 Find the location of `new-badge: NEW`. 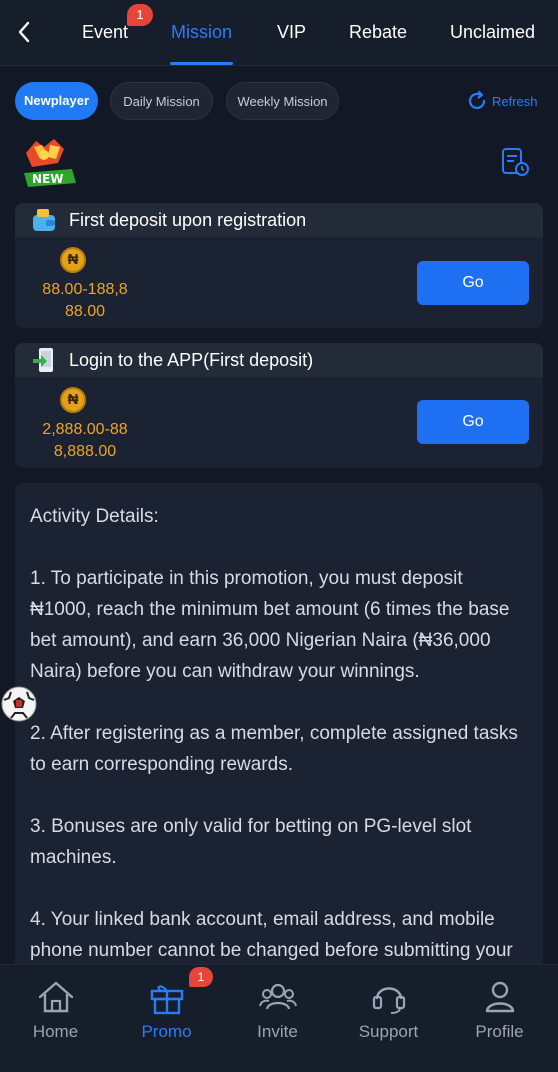

new-badge: NEW is located at coordinates (50, 163).